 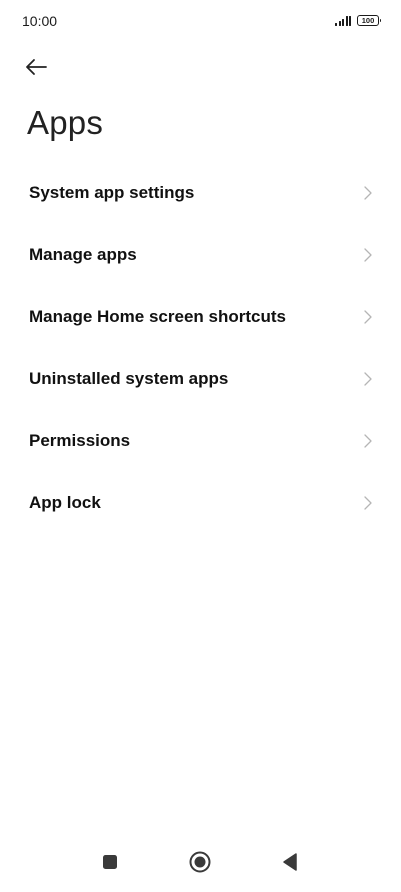 What do you see at coordinates (83, 254) in the screenshot?
I see `menu-item-label: Manage apps` at bounding box center [83, 254].